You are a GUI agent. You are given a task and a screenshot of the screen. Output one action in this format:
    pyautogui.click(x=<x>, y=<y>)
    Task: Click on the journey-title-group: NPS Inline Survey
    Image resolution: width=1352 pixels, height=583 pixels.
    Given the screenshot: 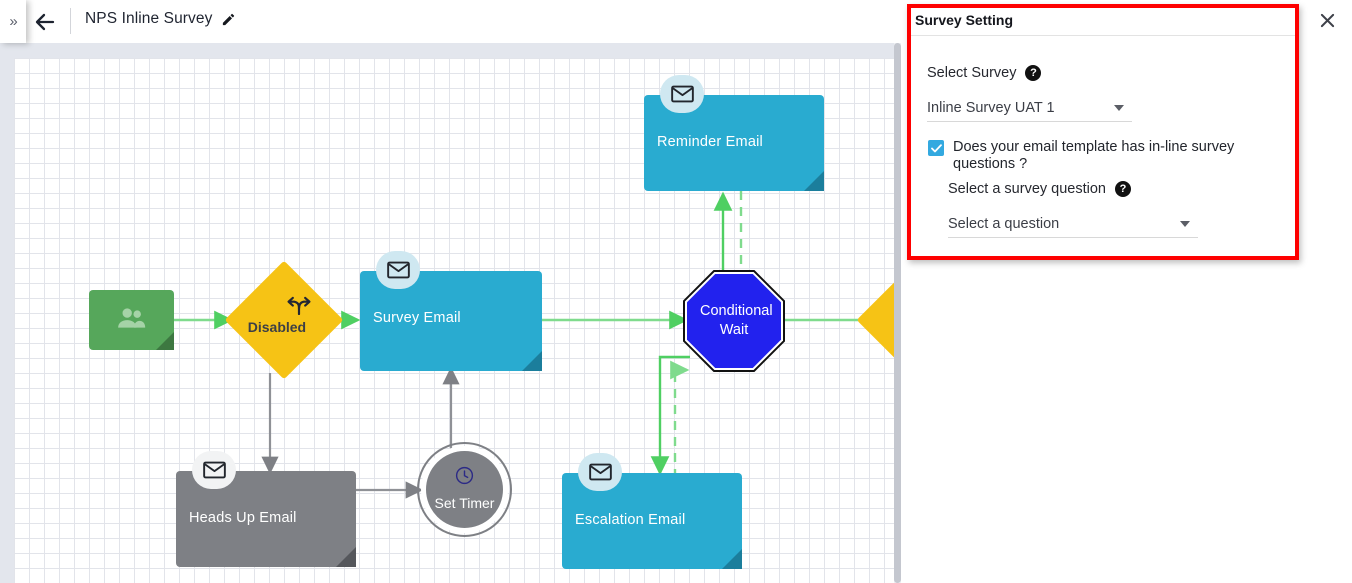 What is the action you would take?
    pyautogui.click(x=160, y=19)
    